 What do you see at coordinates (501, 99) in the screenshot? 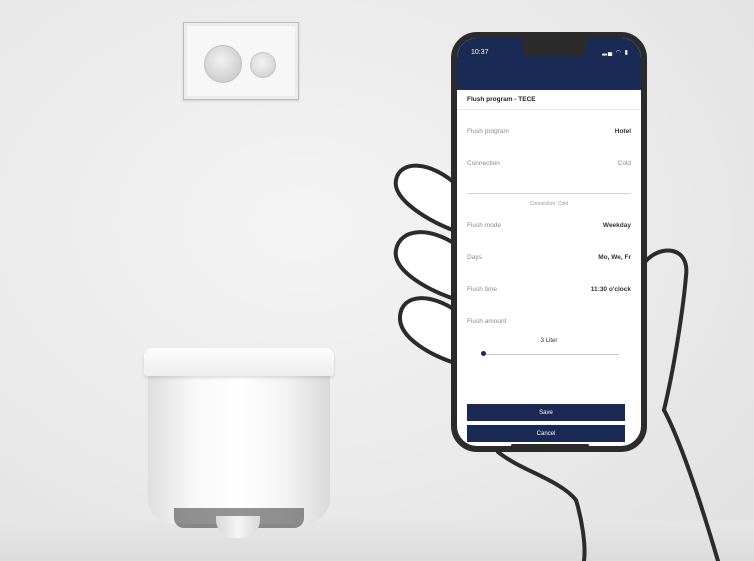
I see `page-title: Flush program - TECE` at bounding box center [501, 99].